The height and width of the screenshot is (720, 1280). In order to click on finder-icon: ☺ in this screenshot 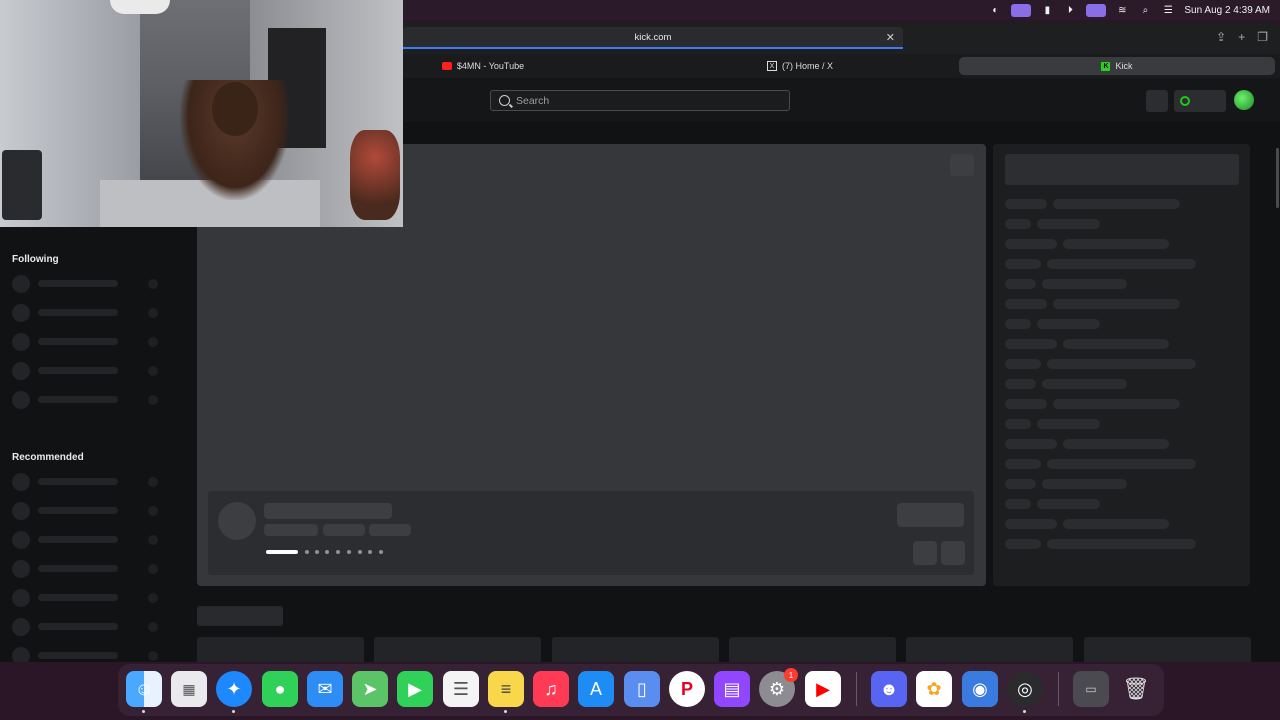, I will do `click(144, 689)`.